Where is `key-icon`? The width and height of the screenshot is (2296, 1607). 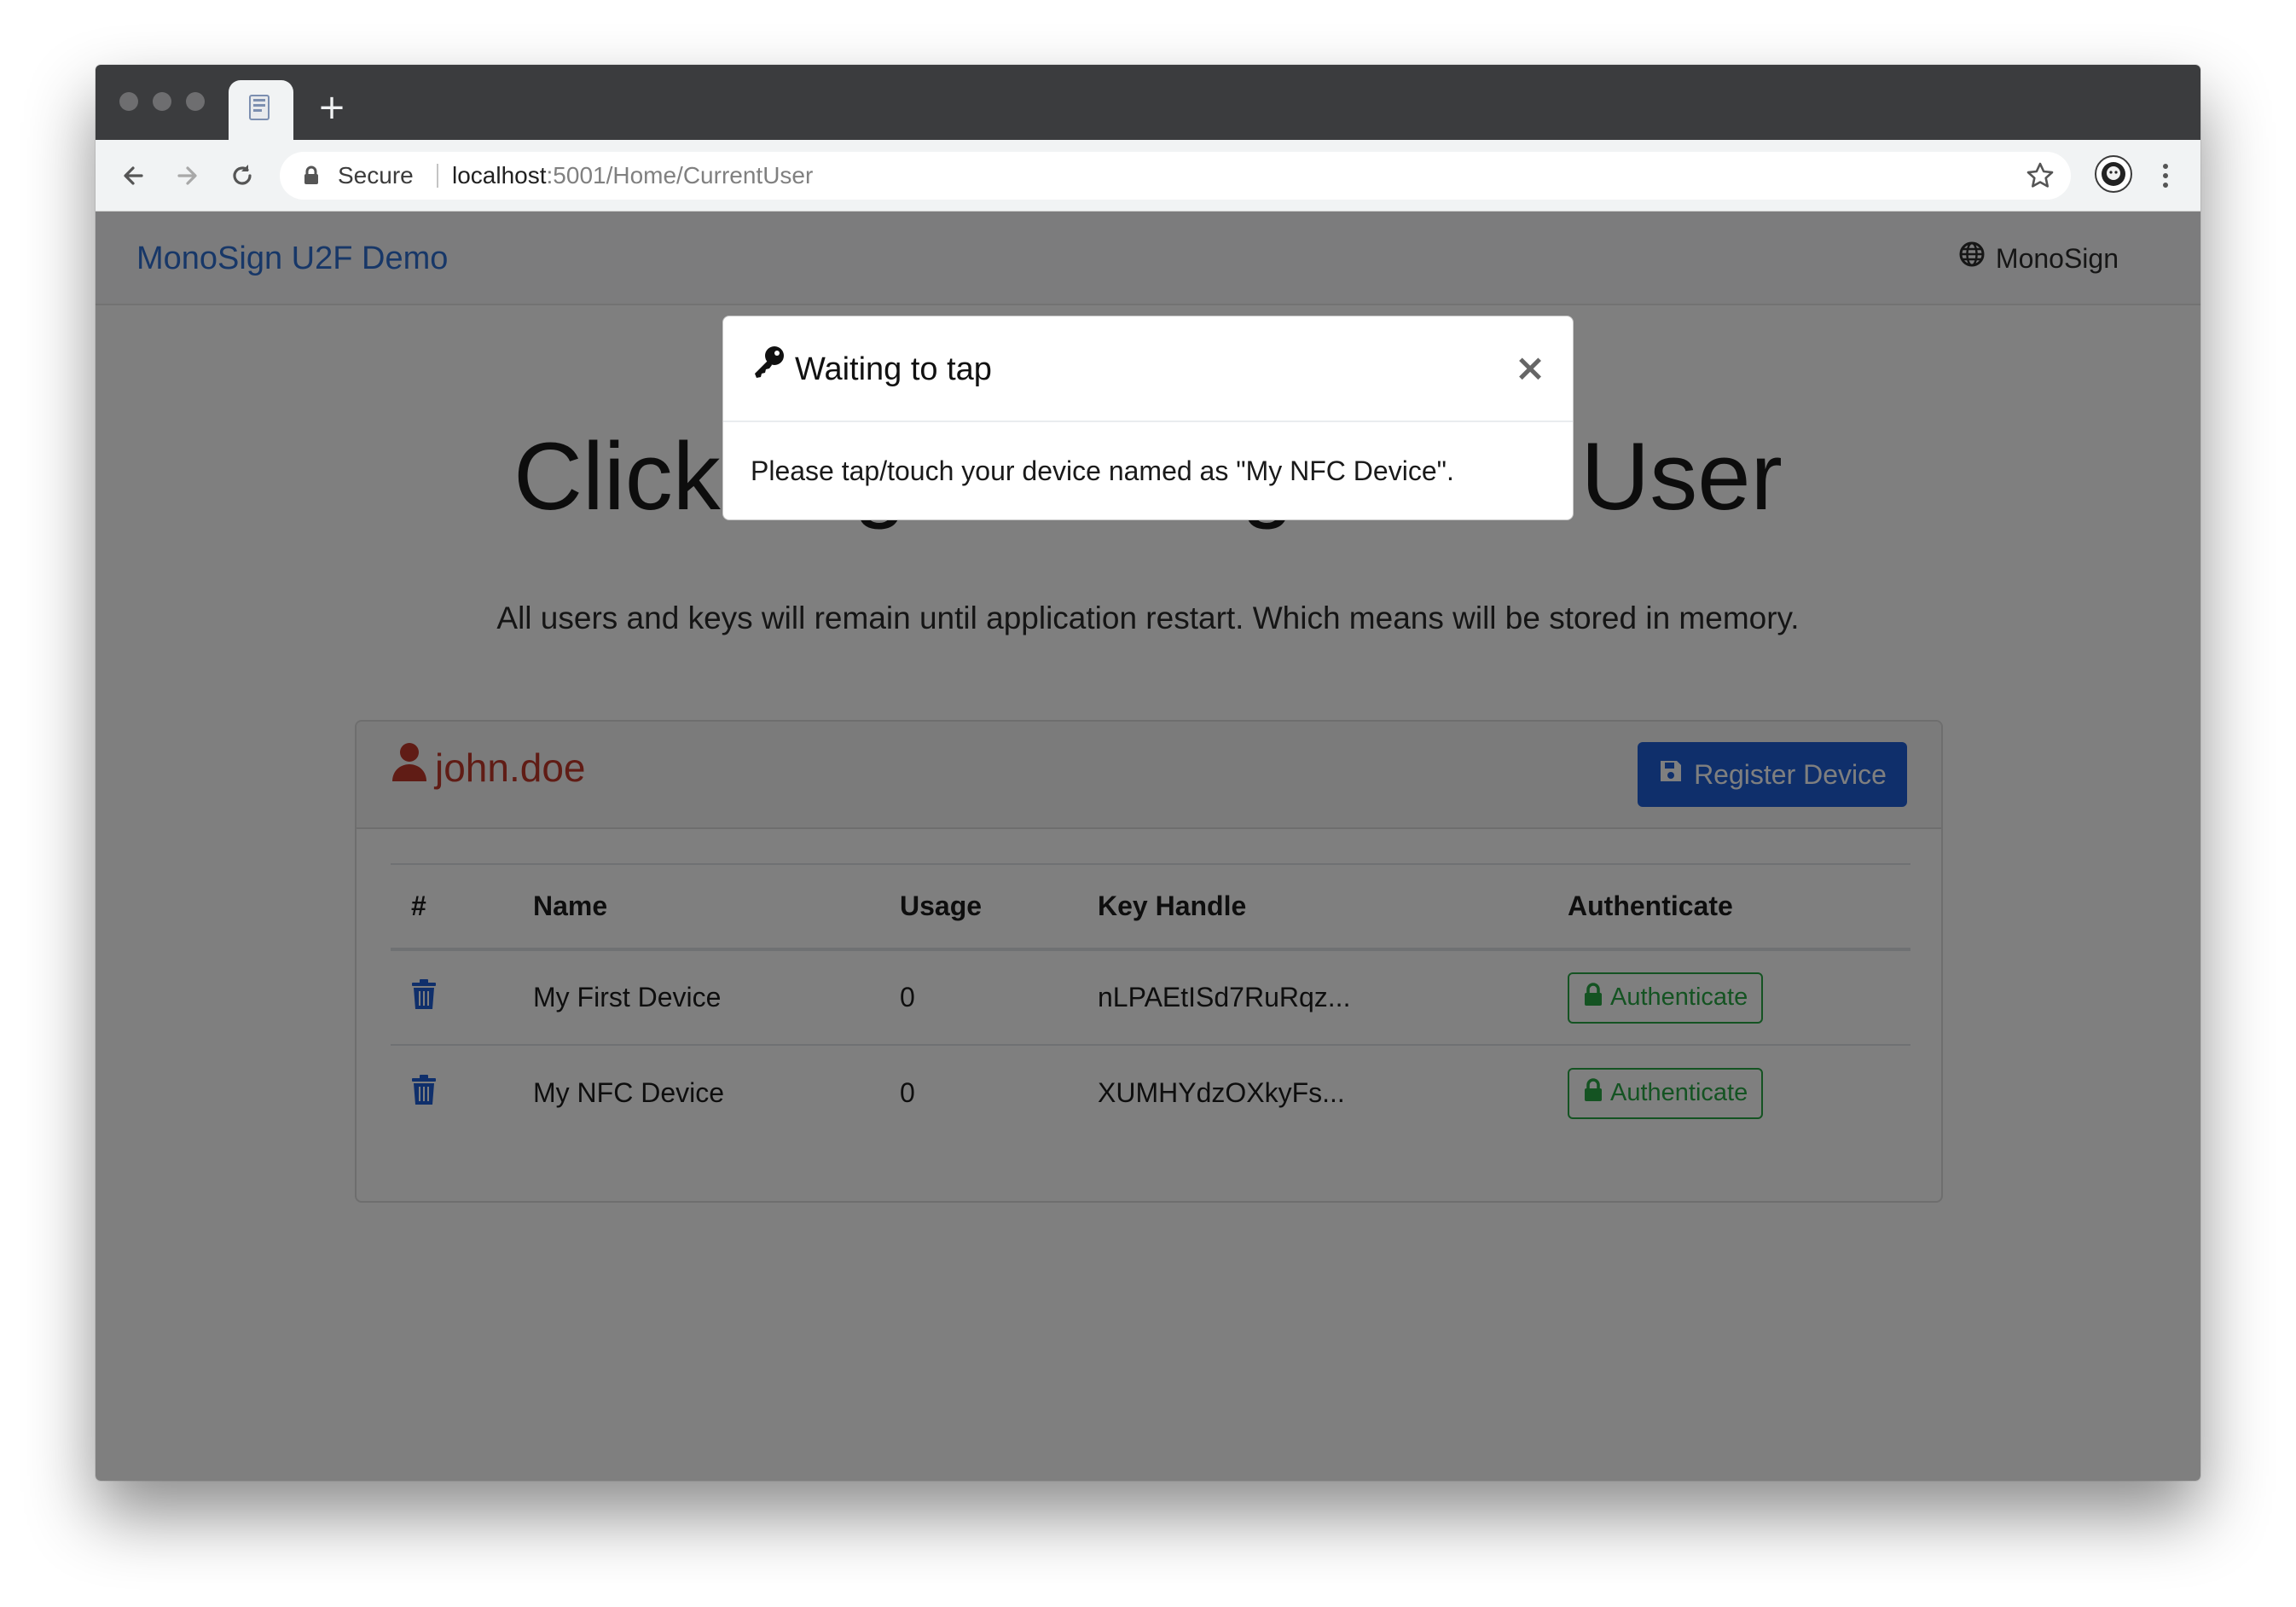 key-icon is located at coordinates (768, 369).